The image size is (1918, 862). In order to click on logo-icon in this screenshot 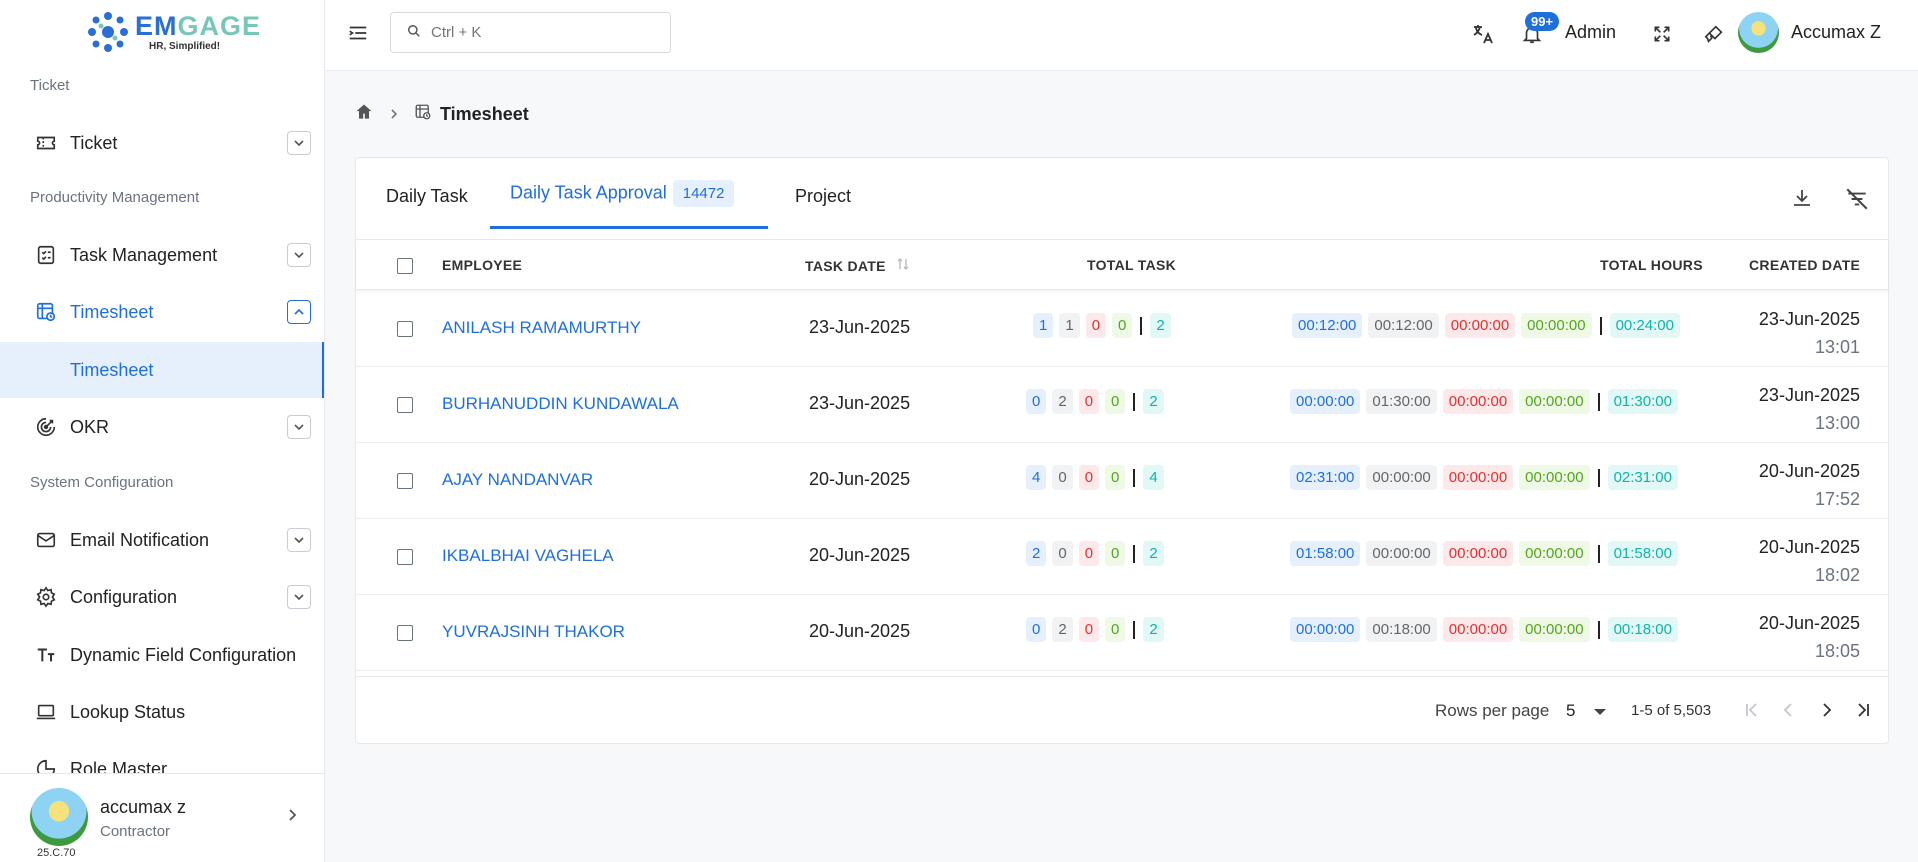, I will do `click(108, 32)`.